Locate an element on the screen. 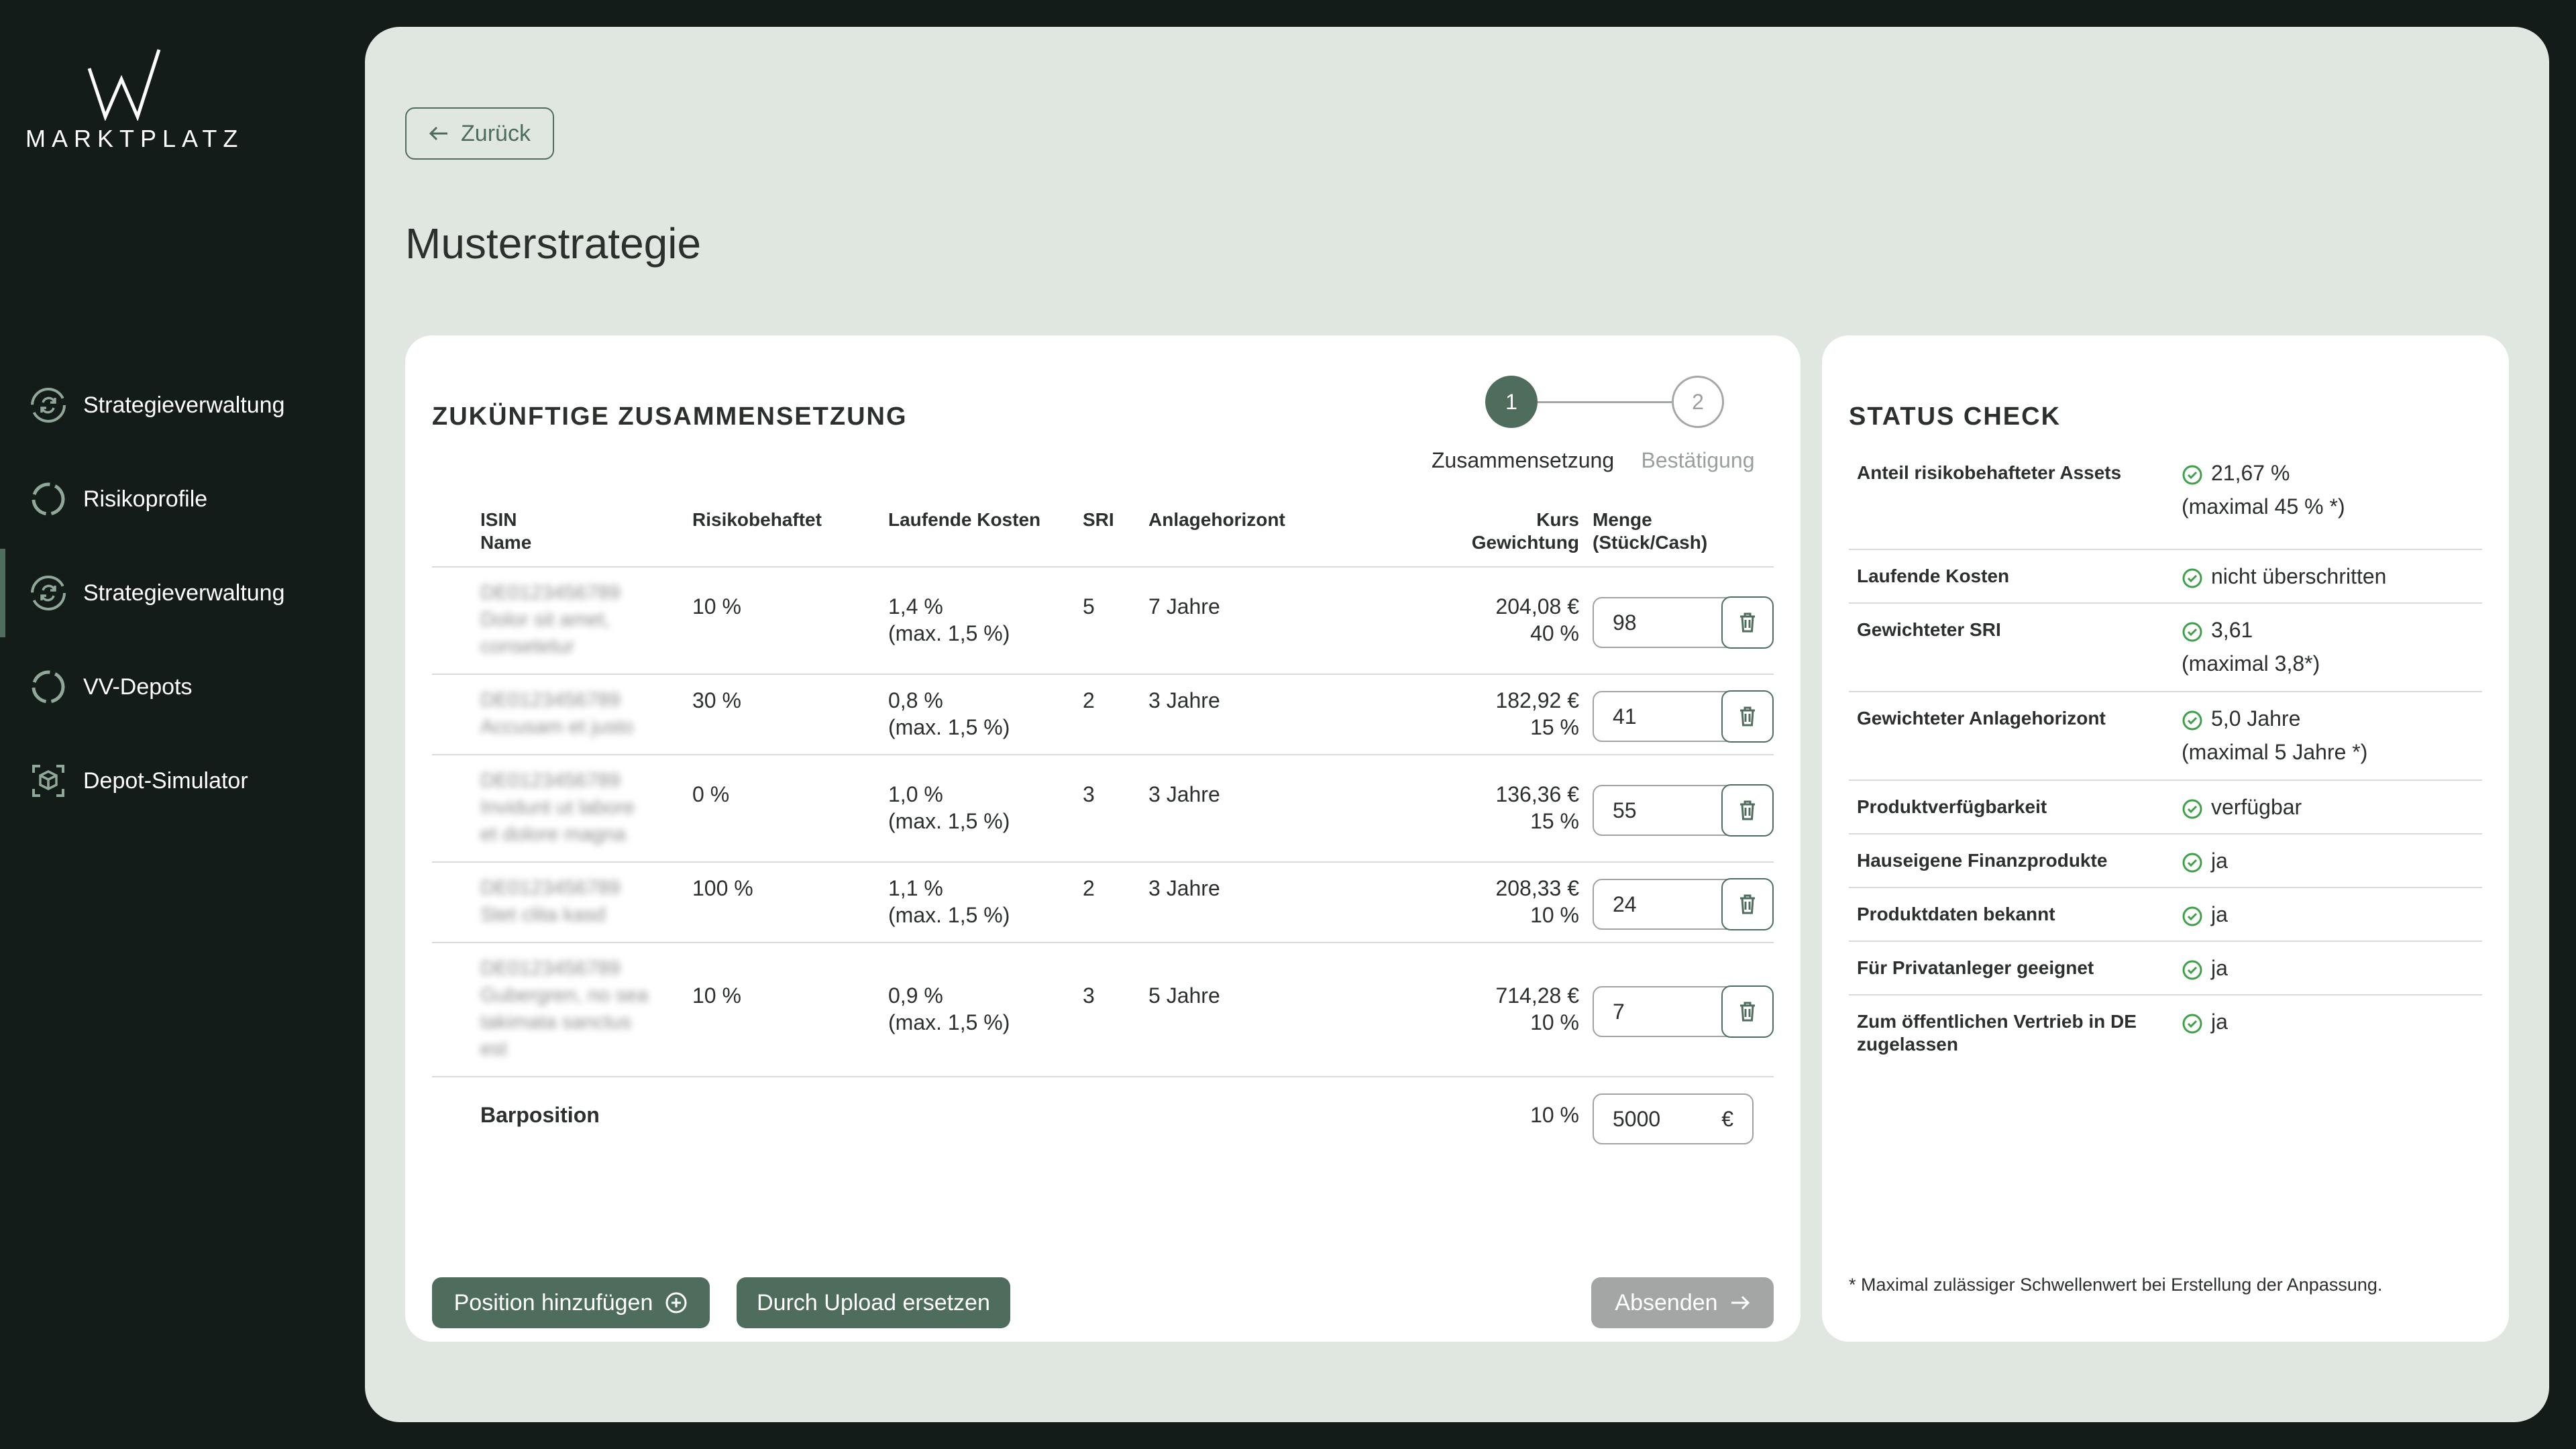  currency-symbol: € is located at coordinates (1727, 1118).